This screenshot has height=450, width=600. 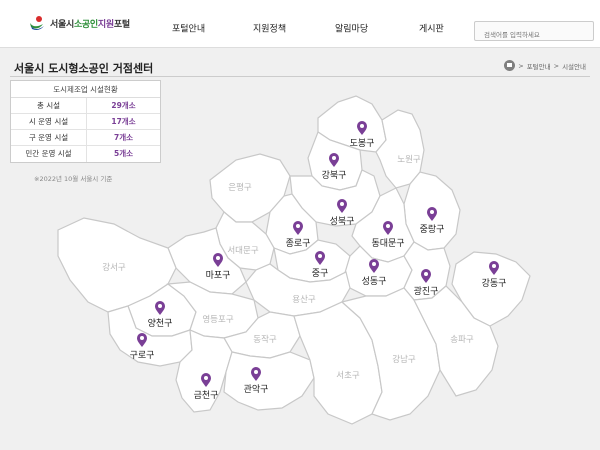 I want to click on district-label: 동대문구, so click(x=387, y=243).